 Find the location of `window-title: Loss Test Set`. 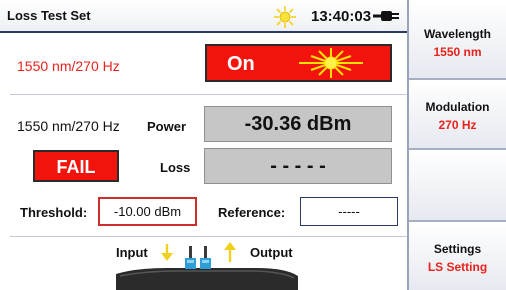

window-title: Loss Test Set is located at coordinates (49, 15).